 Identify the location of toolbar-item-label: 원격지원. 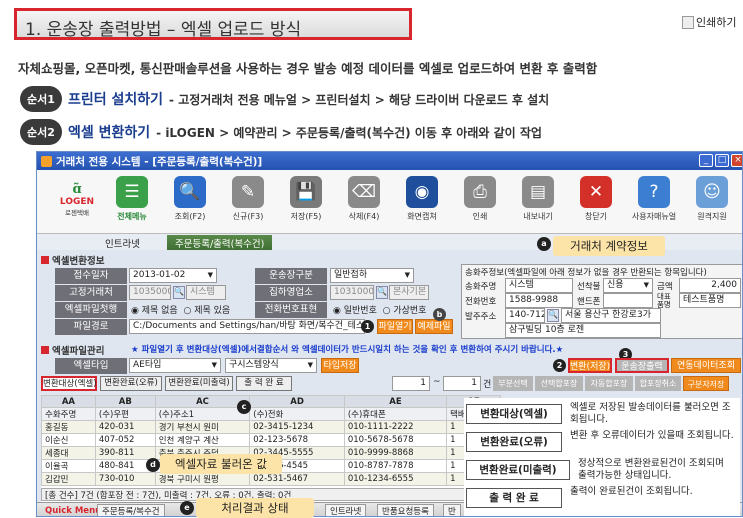
(712, 216).